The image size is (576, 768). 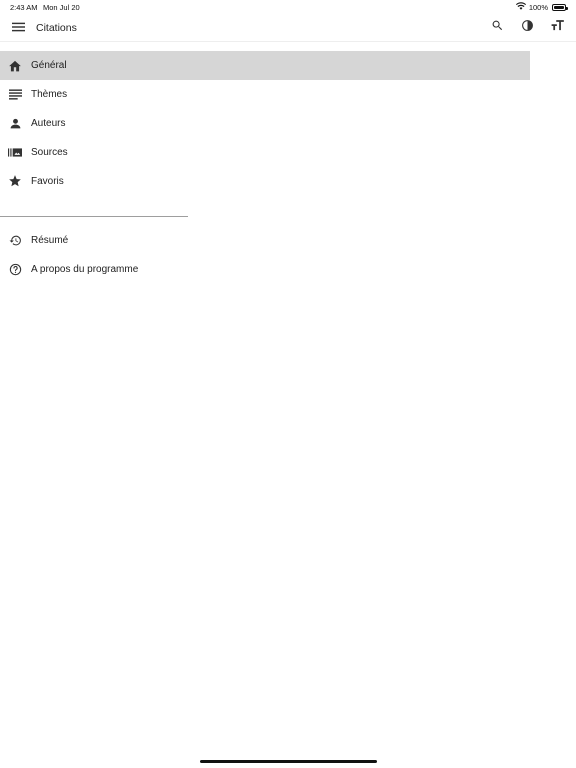 I want to click on menu-button, so click(x=18, y=28).